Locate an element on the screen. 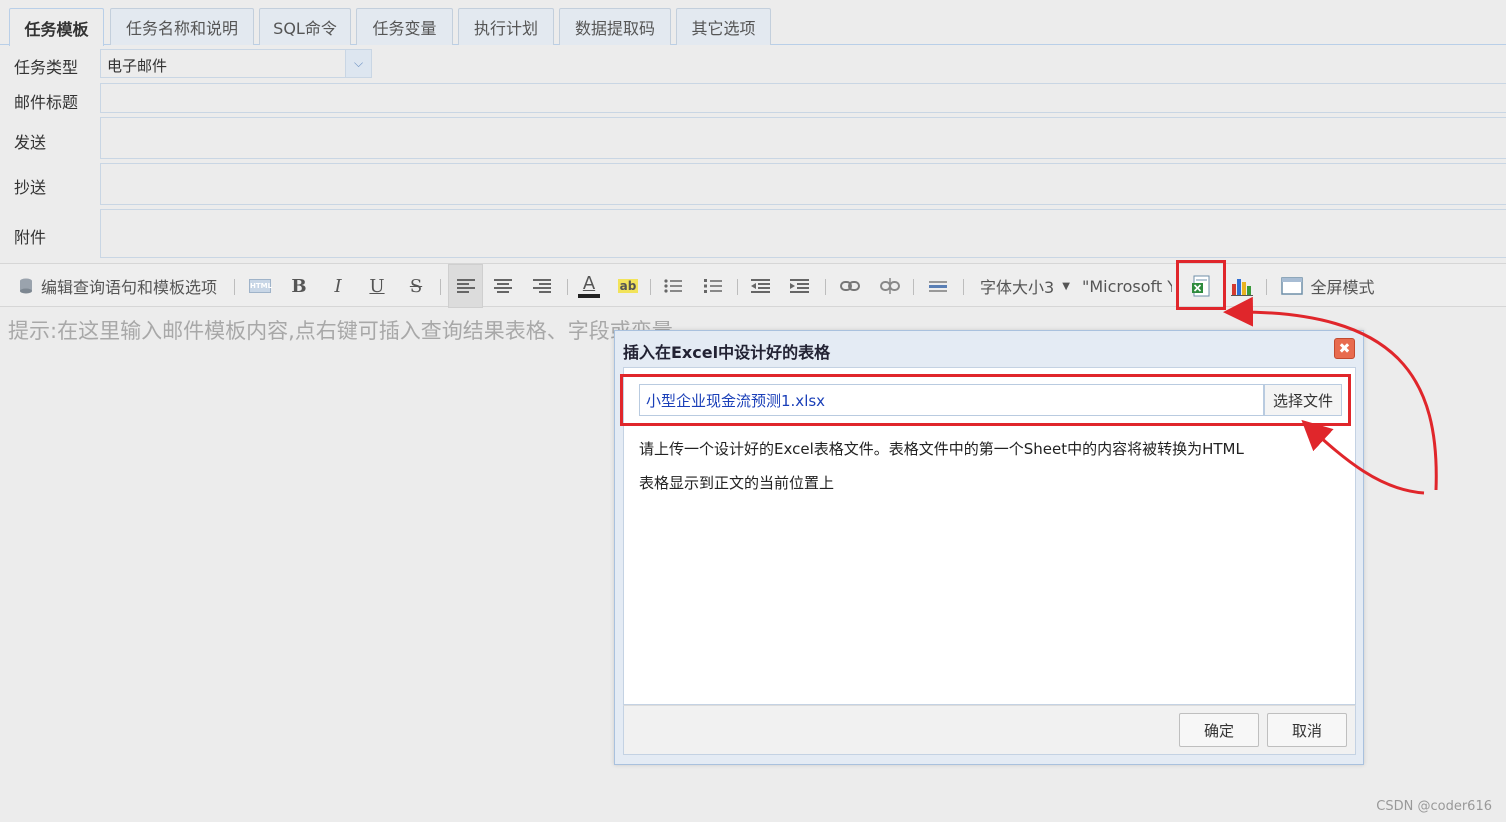  numbered-list-button is located at coordinates (713, 286).